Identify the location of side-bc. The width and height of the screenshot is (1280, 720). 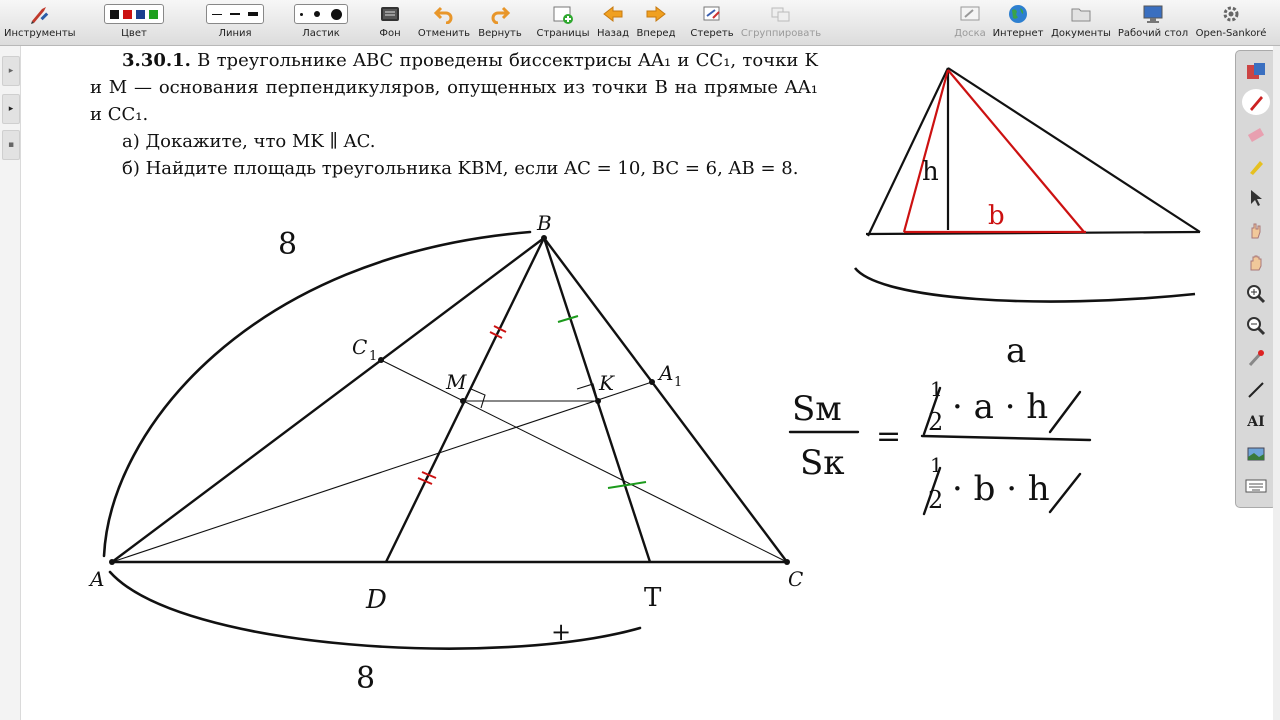
(665, 400).